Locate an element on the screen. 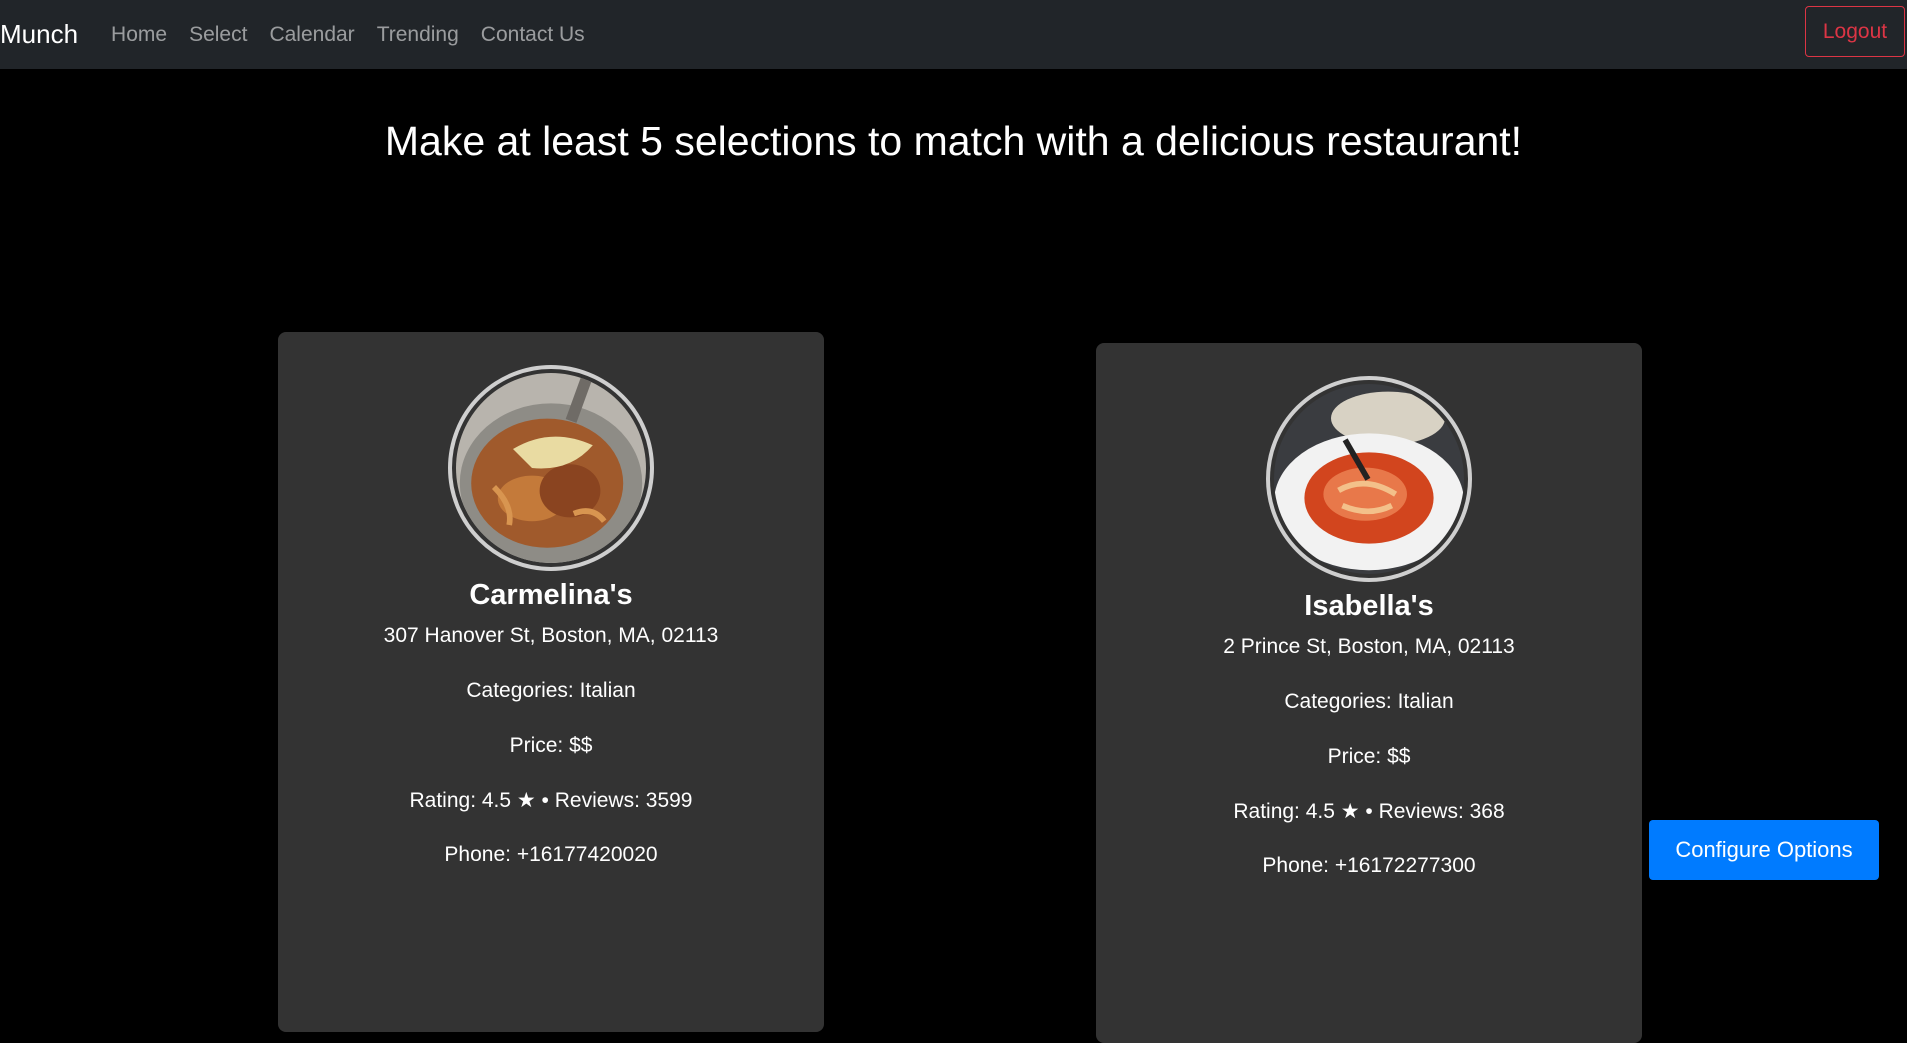  brand-link: Munch is located at coordinates (39, 34).